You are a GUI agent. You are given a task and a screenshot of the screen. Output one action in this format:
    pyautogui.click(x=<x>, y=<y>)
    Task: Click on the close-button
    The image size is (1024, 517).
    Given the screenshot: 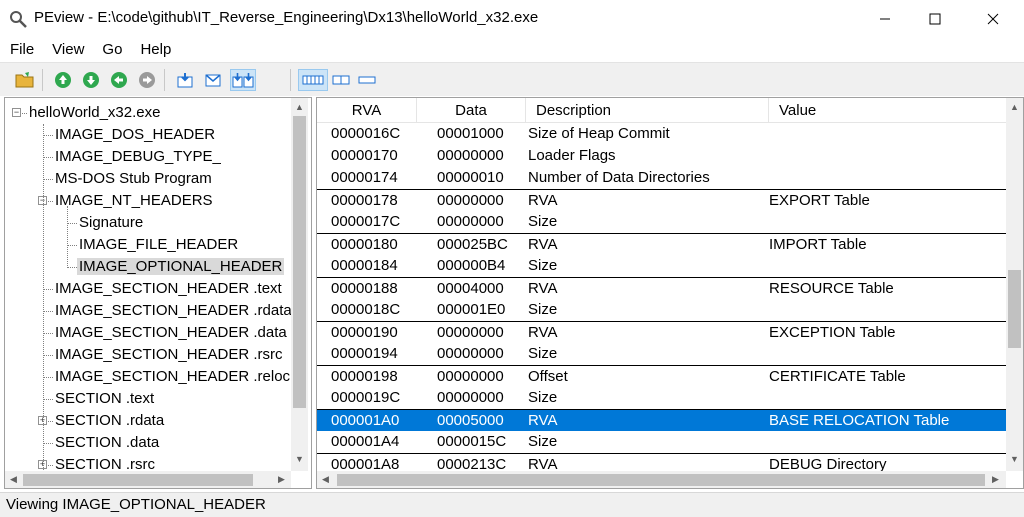 What is the action you would take?
    pyautogui.click(x=993, y=19)
    